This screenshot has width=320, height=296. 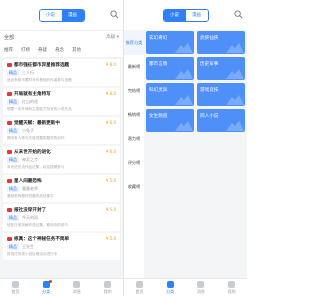 I want to click on sidebar-item: 评分榜, so click(x=134, y=163).